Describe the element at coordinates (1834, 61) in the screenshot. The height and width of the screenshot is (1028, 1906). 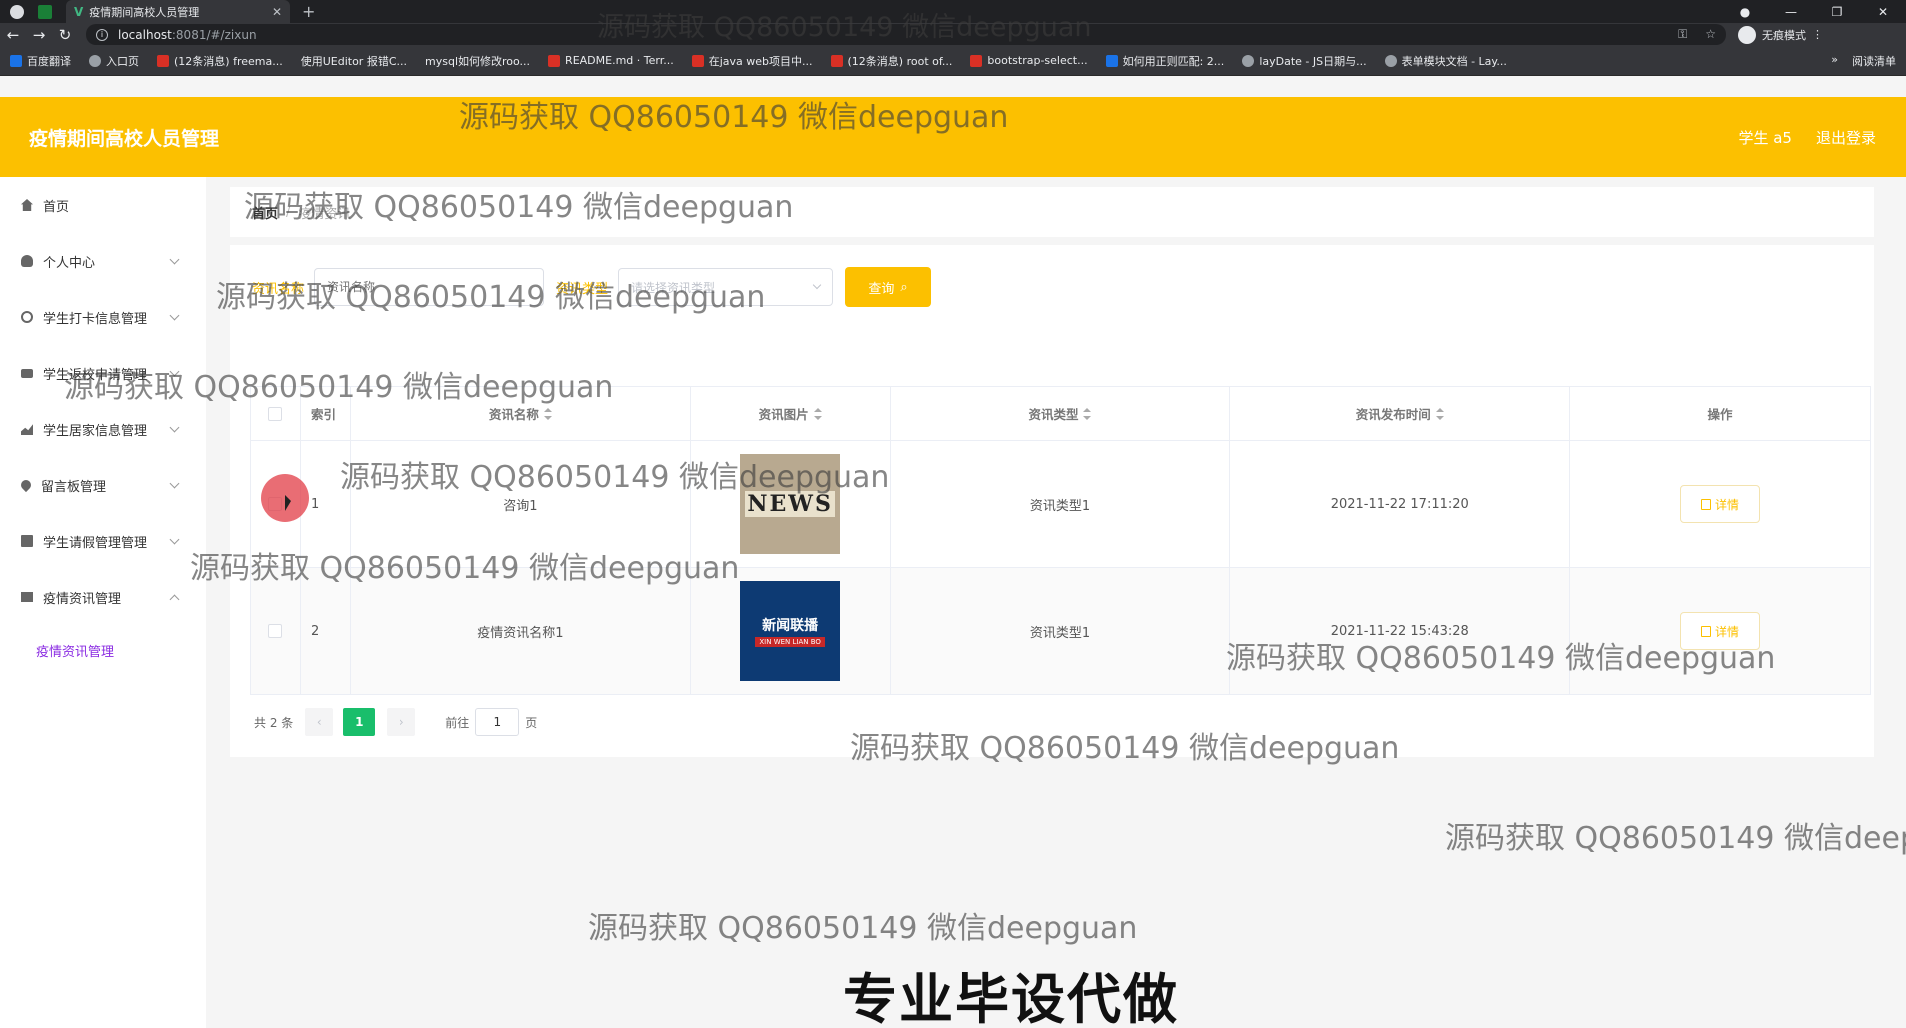
I see `more-bookmarks-icon: »` at that location.